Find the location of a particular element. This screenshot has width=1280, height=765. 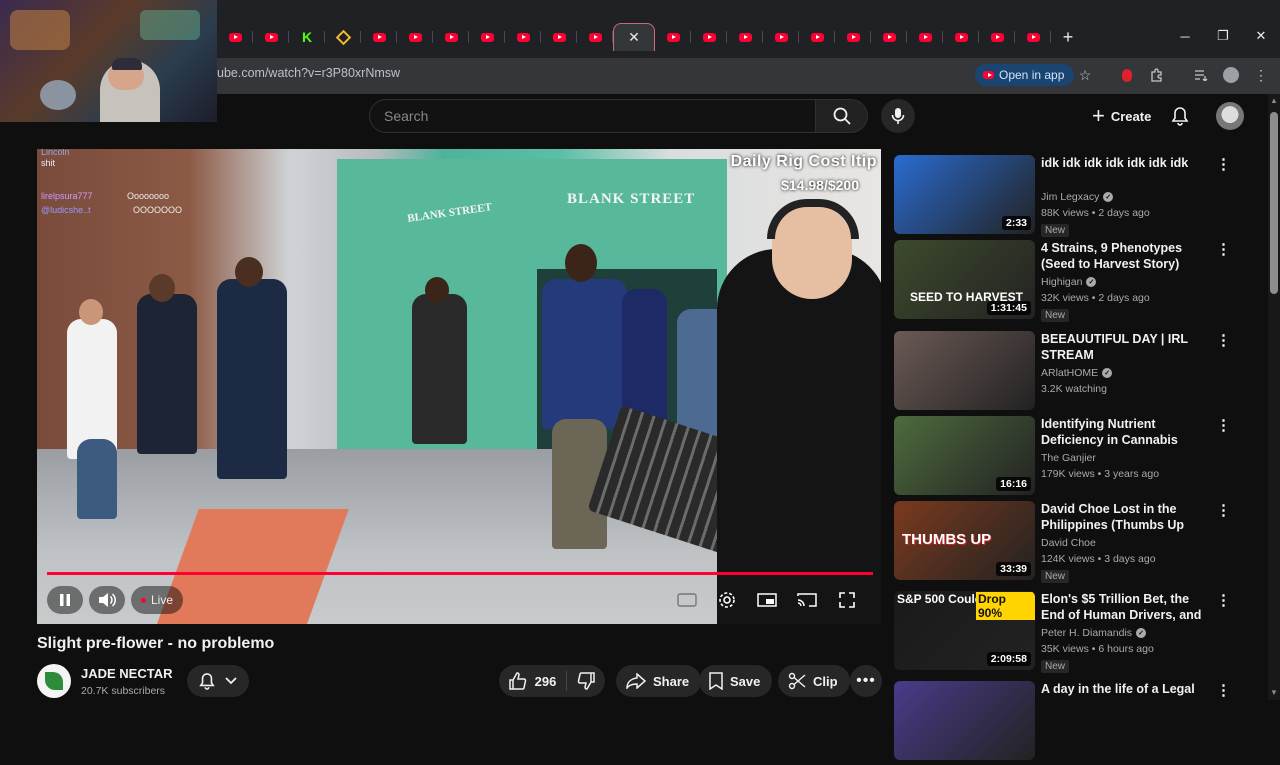

live-progress-bar is located at coordinates (460, 573).